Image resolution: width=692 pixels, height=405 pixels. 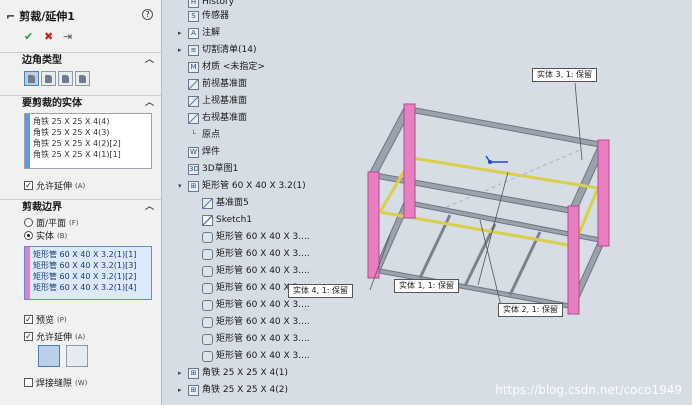 I want to click on preview-label: 预览, so click(x=45, y=321).